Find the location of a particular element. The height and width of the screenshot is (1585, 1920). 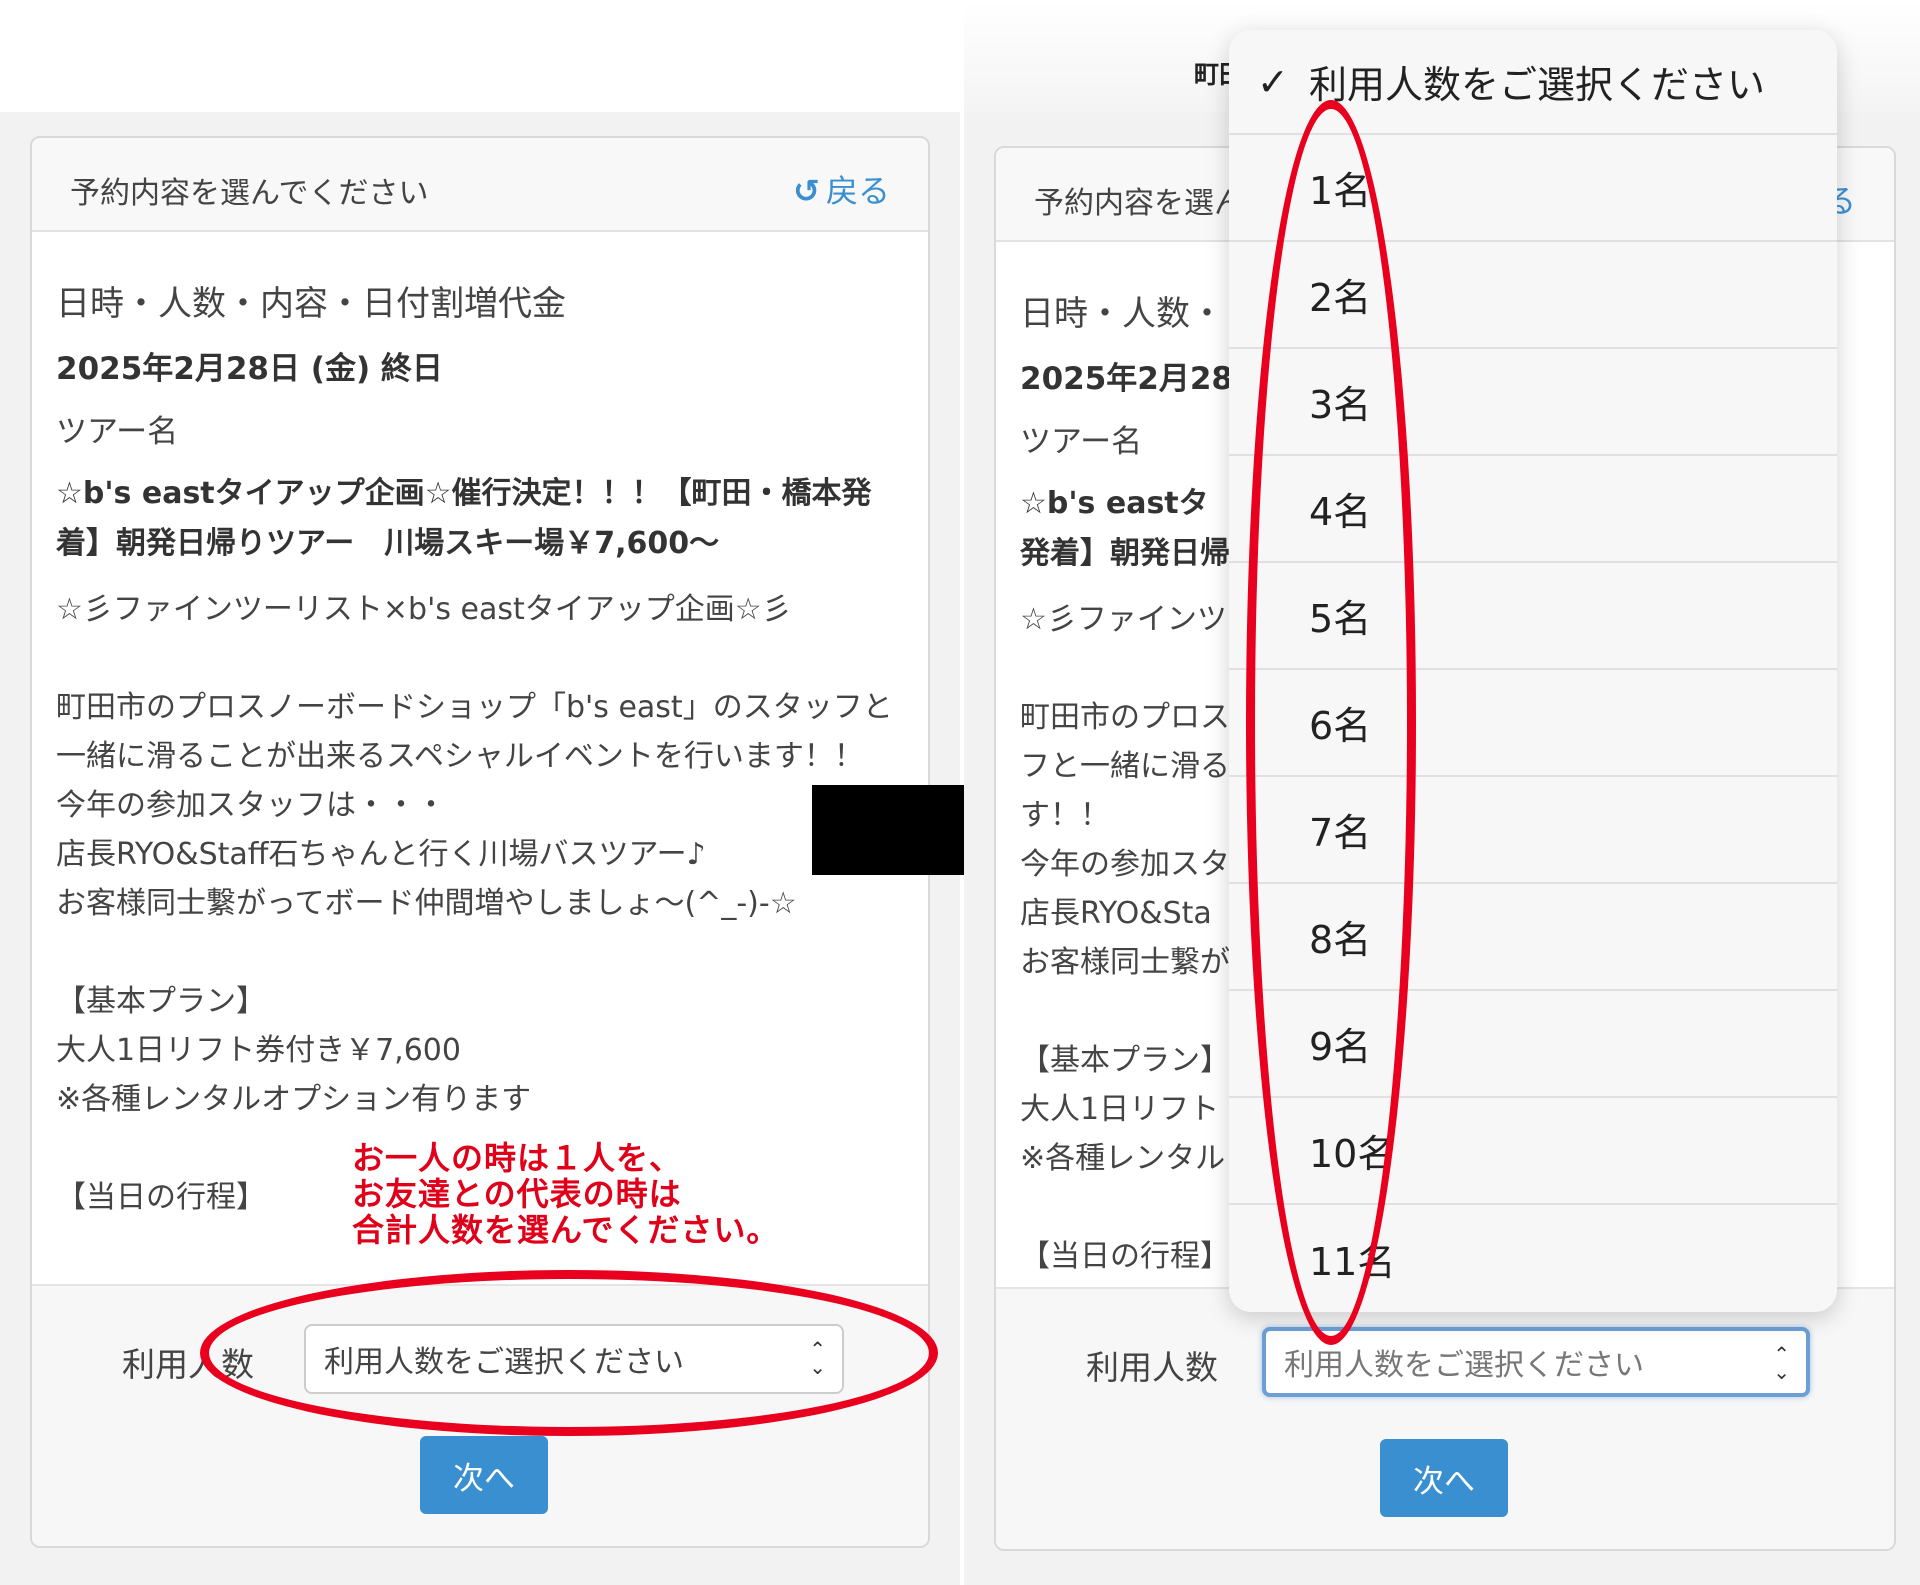

dropdown-option-4: 4名 is located at coordinates (1533, 509).